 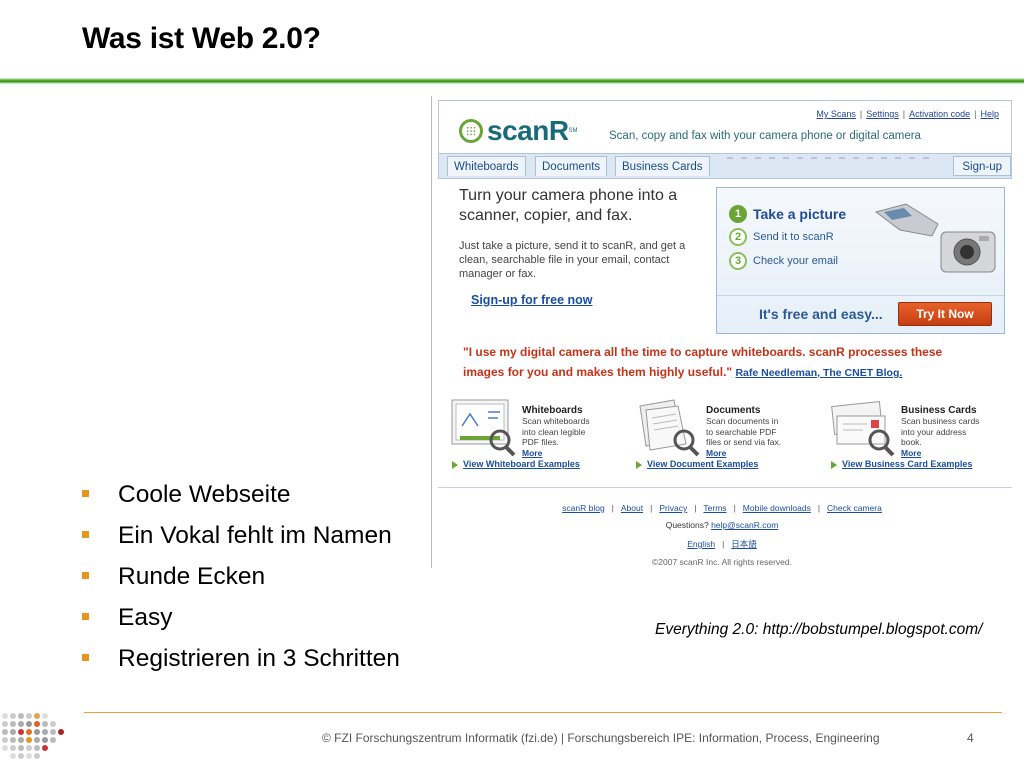 What do you see at coordinates (552, 410) in the screenshot?
I see `feature-title: Whiteboards` at bounding box center [552, 410].